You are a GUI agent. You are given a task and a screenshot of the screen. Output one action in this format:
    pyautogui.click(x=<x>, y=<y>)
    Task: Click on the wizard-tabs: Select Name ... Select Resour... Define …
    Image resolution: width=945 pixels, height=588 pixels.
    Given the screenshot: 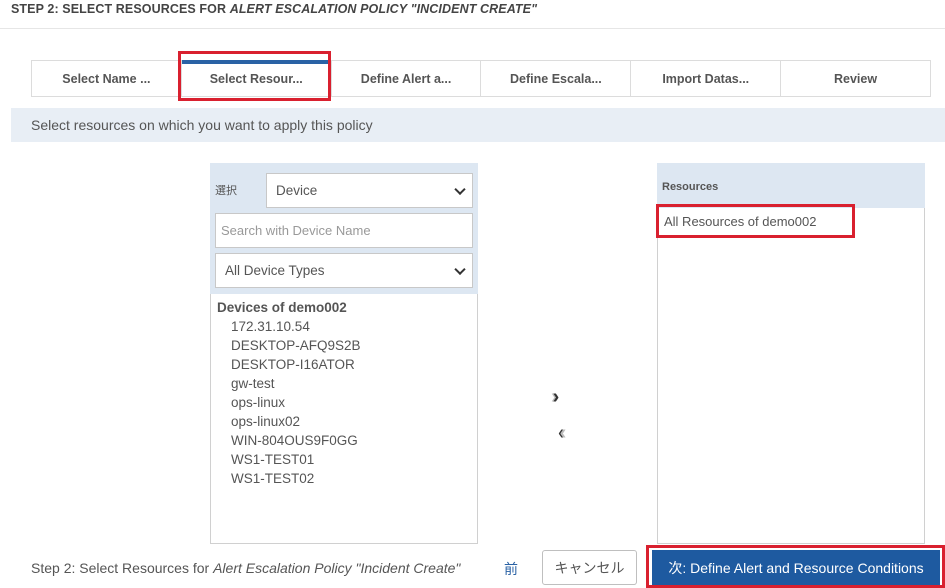 What is the action you would take?
    pyautogui.click(x=481, y=78)
    